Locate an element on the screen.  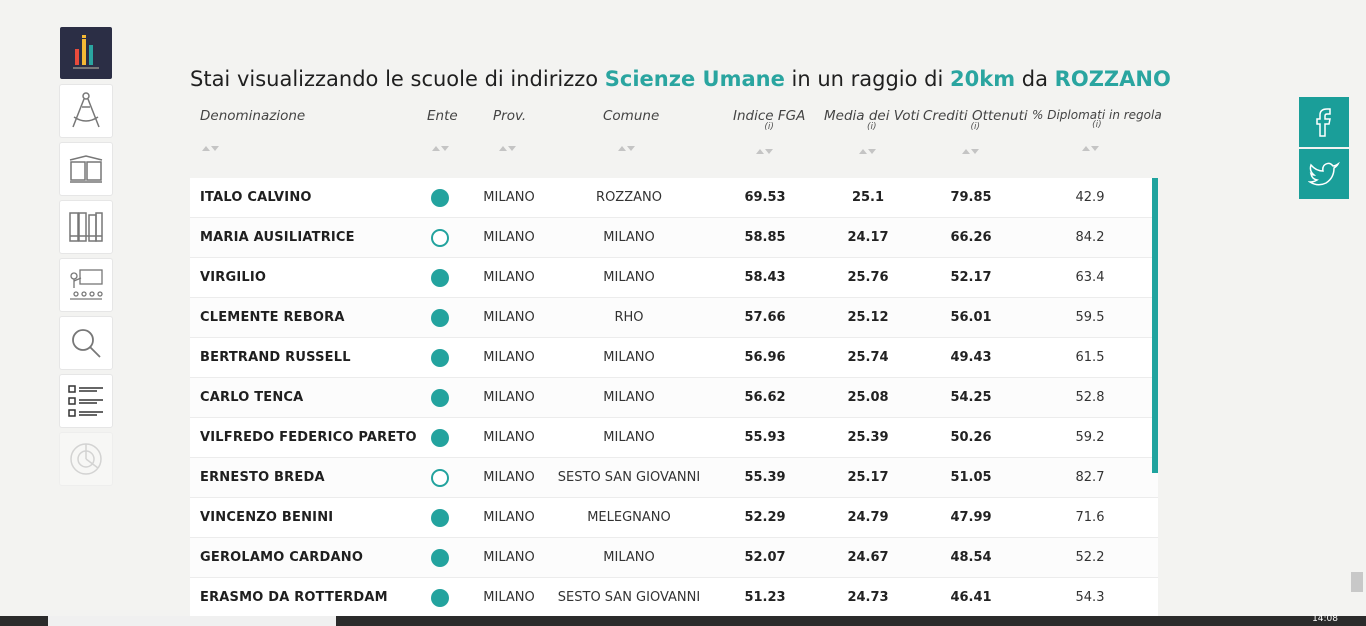
open-book-icon is located at coordinates (86, 169).